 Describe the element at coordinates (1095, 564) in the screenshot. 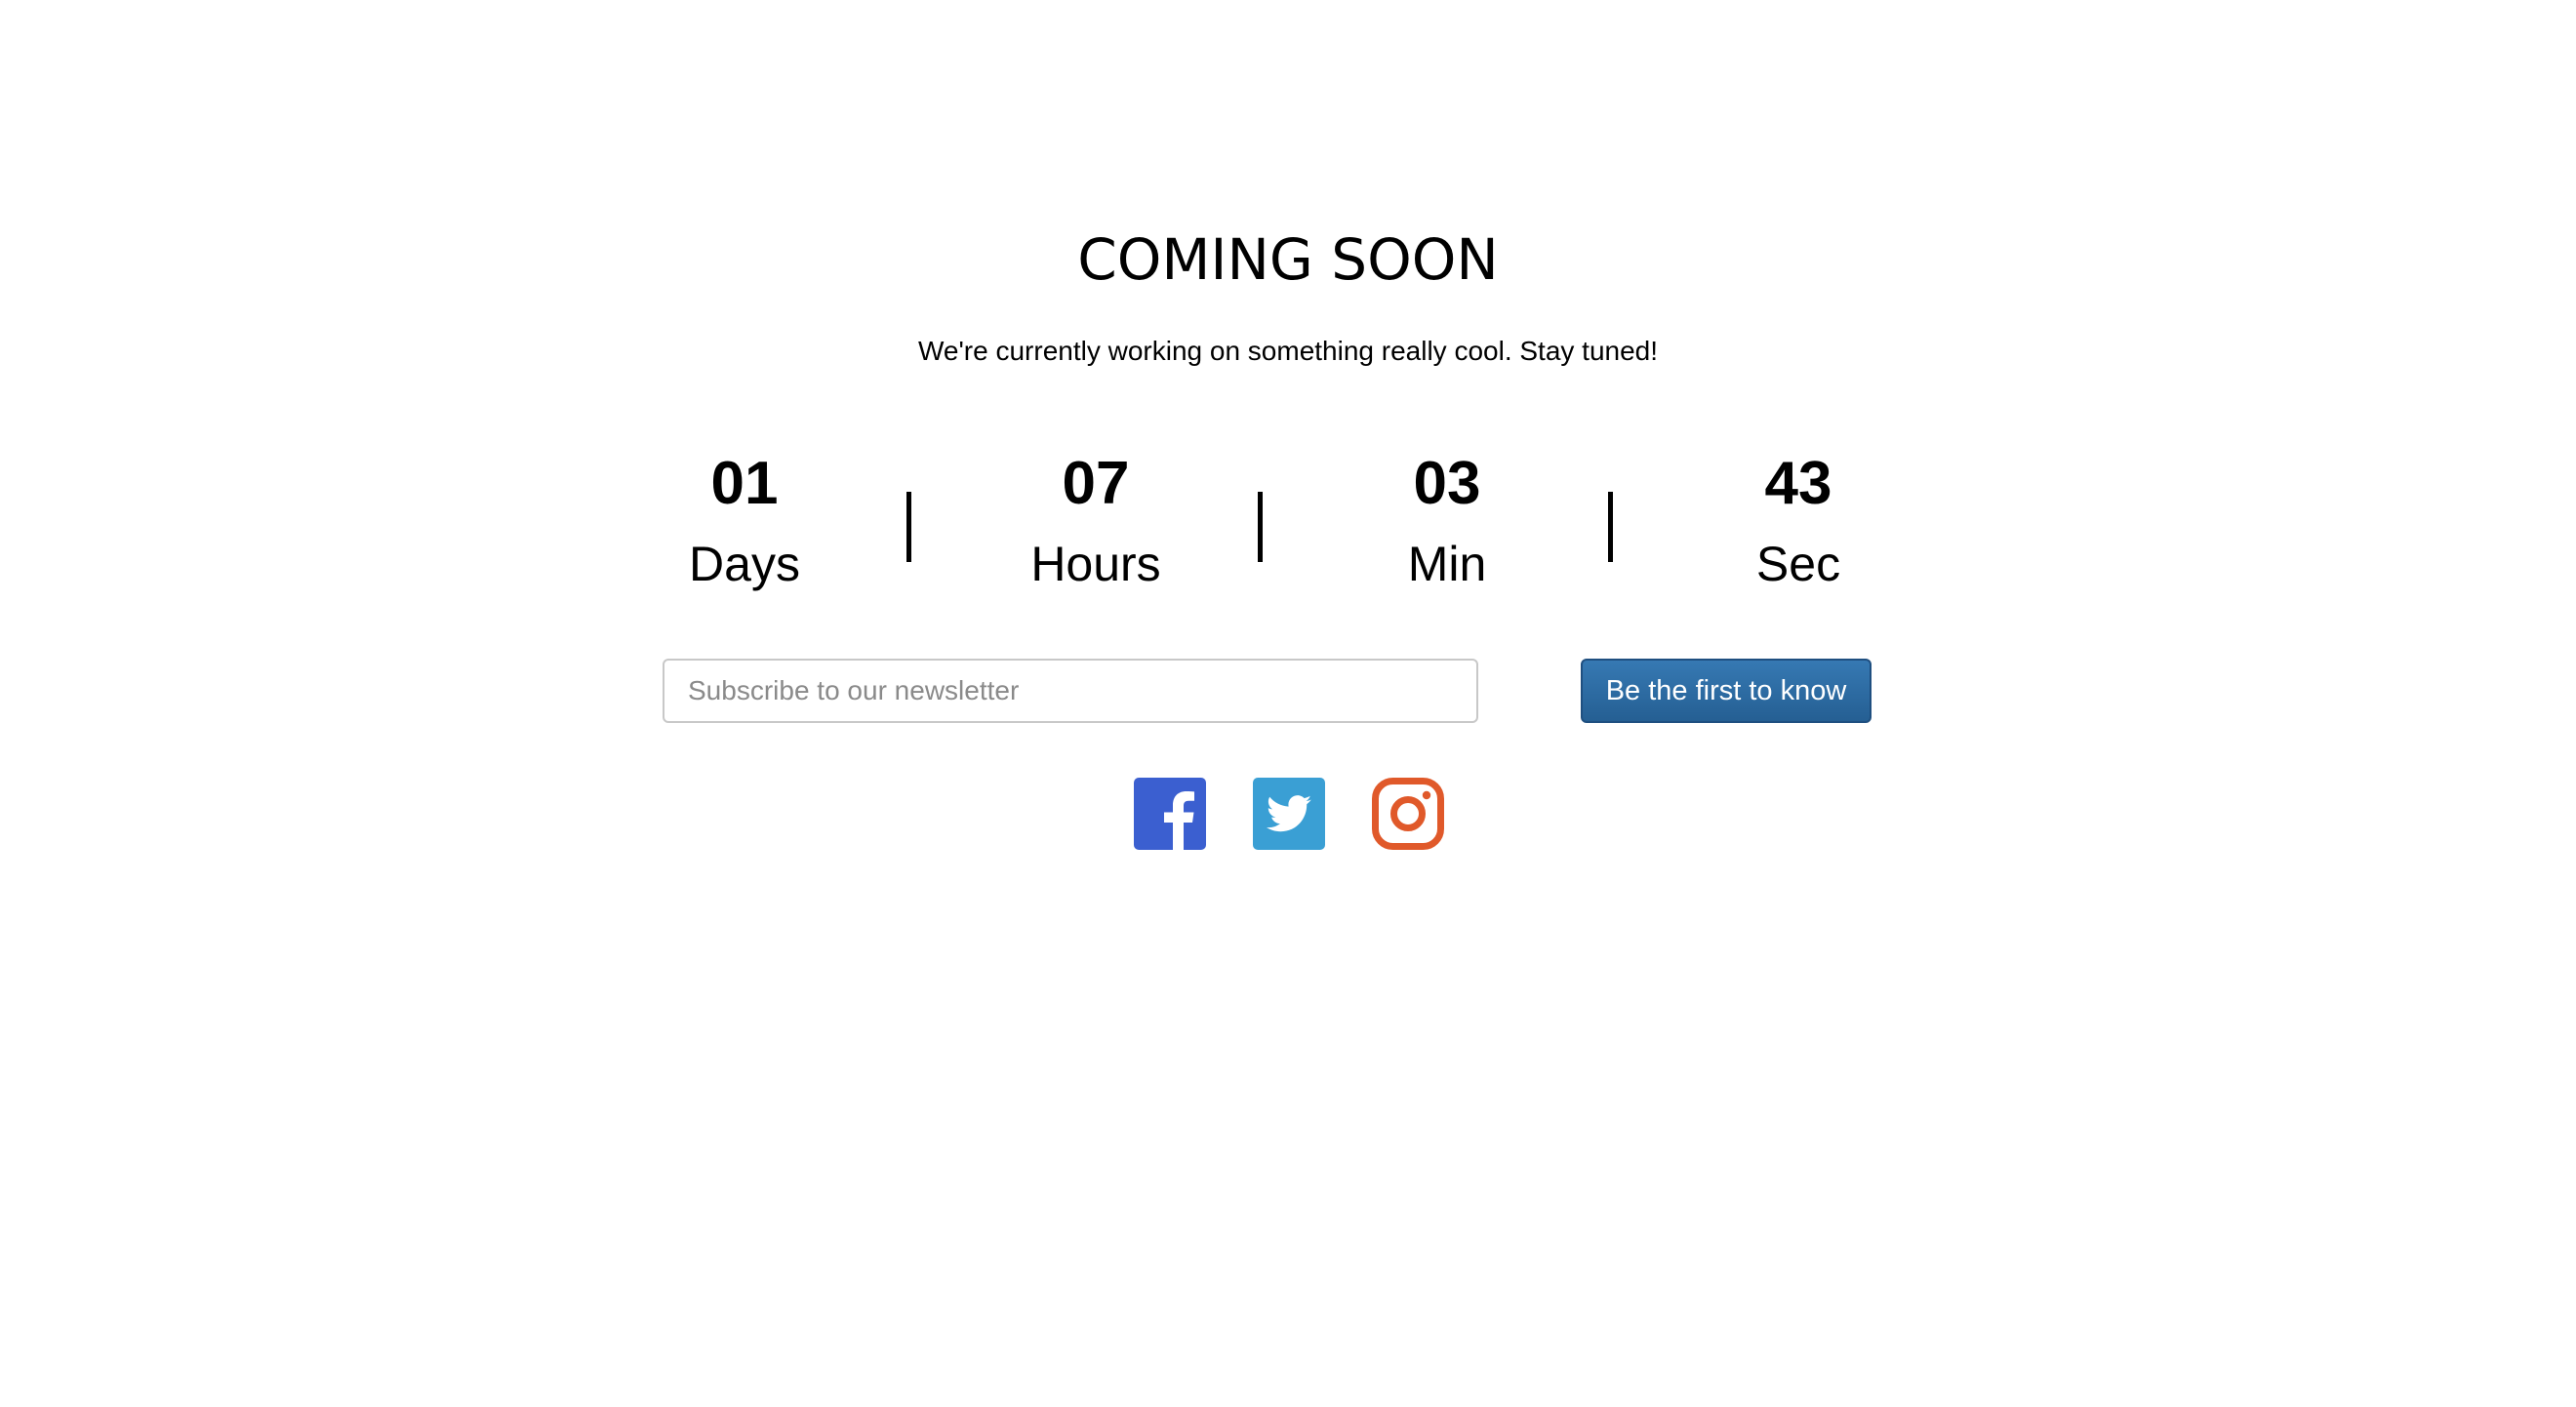

I see `countdown-hours-label: Hours` at that location.